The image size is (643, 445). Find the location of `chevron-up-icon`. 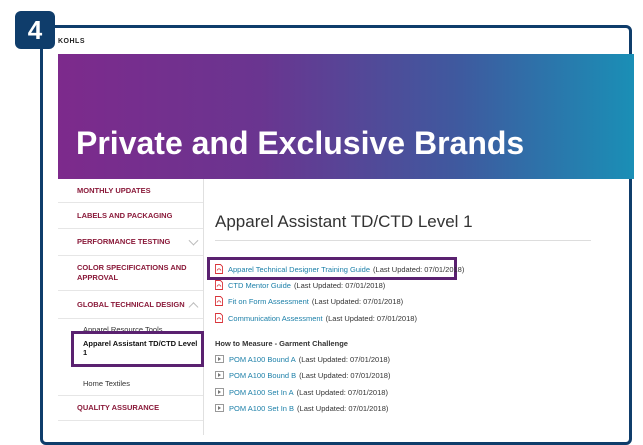

chevron-up-icon is located at coordinates (193, 306).